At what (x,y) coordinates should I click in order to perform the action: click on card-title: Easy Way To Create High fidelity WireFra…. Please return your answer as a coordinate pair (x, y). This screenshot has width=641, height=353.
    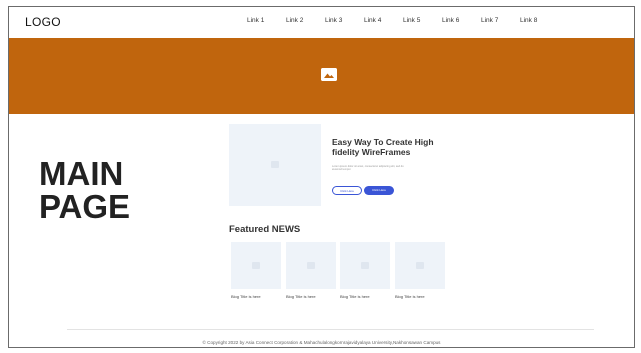
    Looking at the image, I should click on (383, 147).